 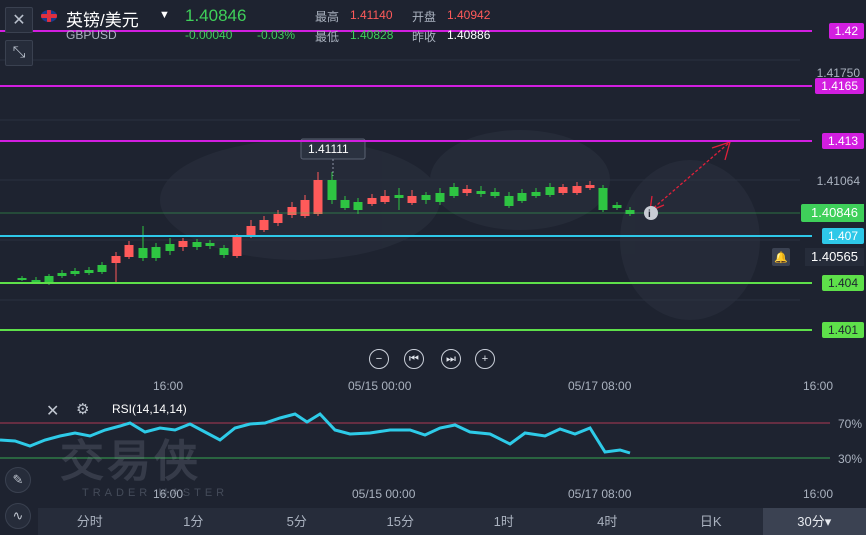 What do you see at coordinates (504, 521) in the screenshot?
I see `tab-1h: 1时` at bounding box center [504, 521].